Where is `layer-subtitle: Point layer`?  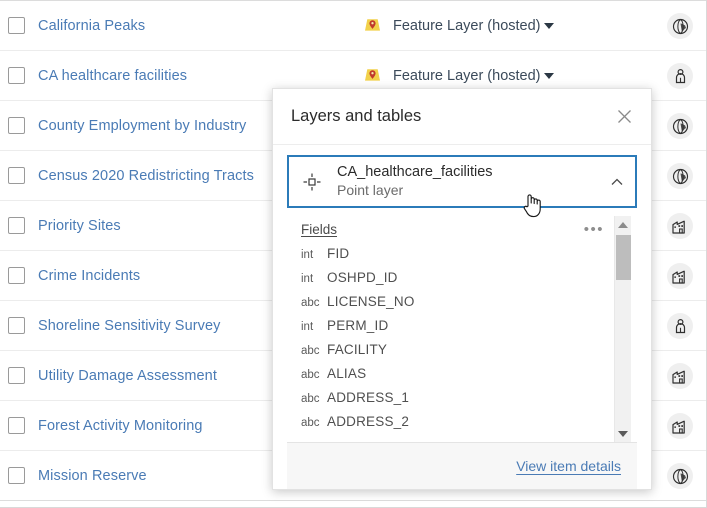 layer-subtitle: Point layer is located at coordinates (370, 189).